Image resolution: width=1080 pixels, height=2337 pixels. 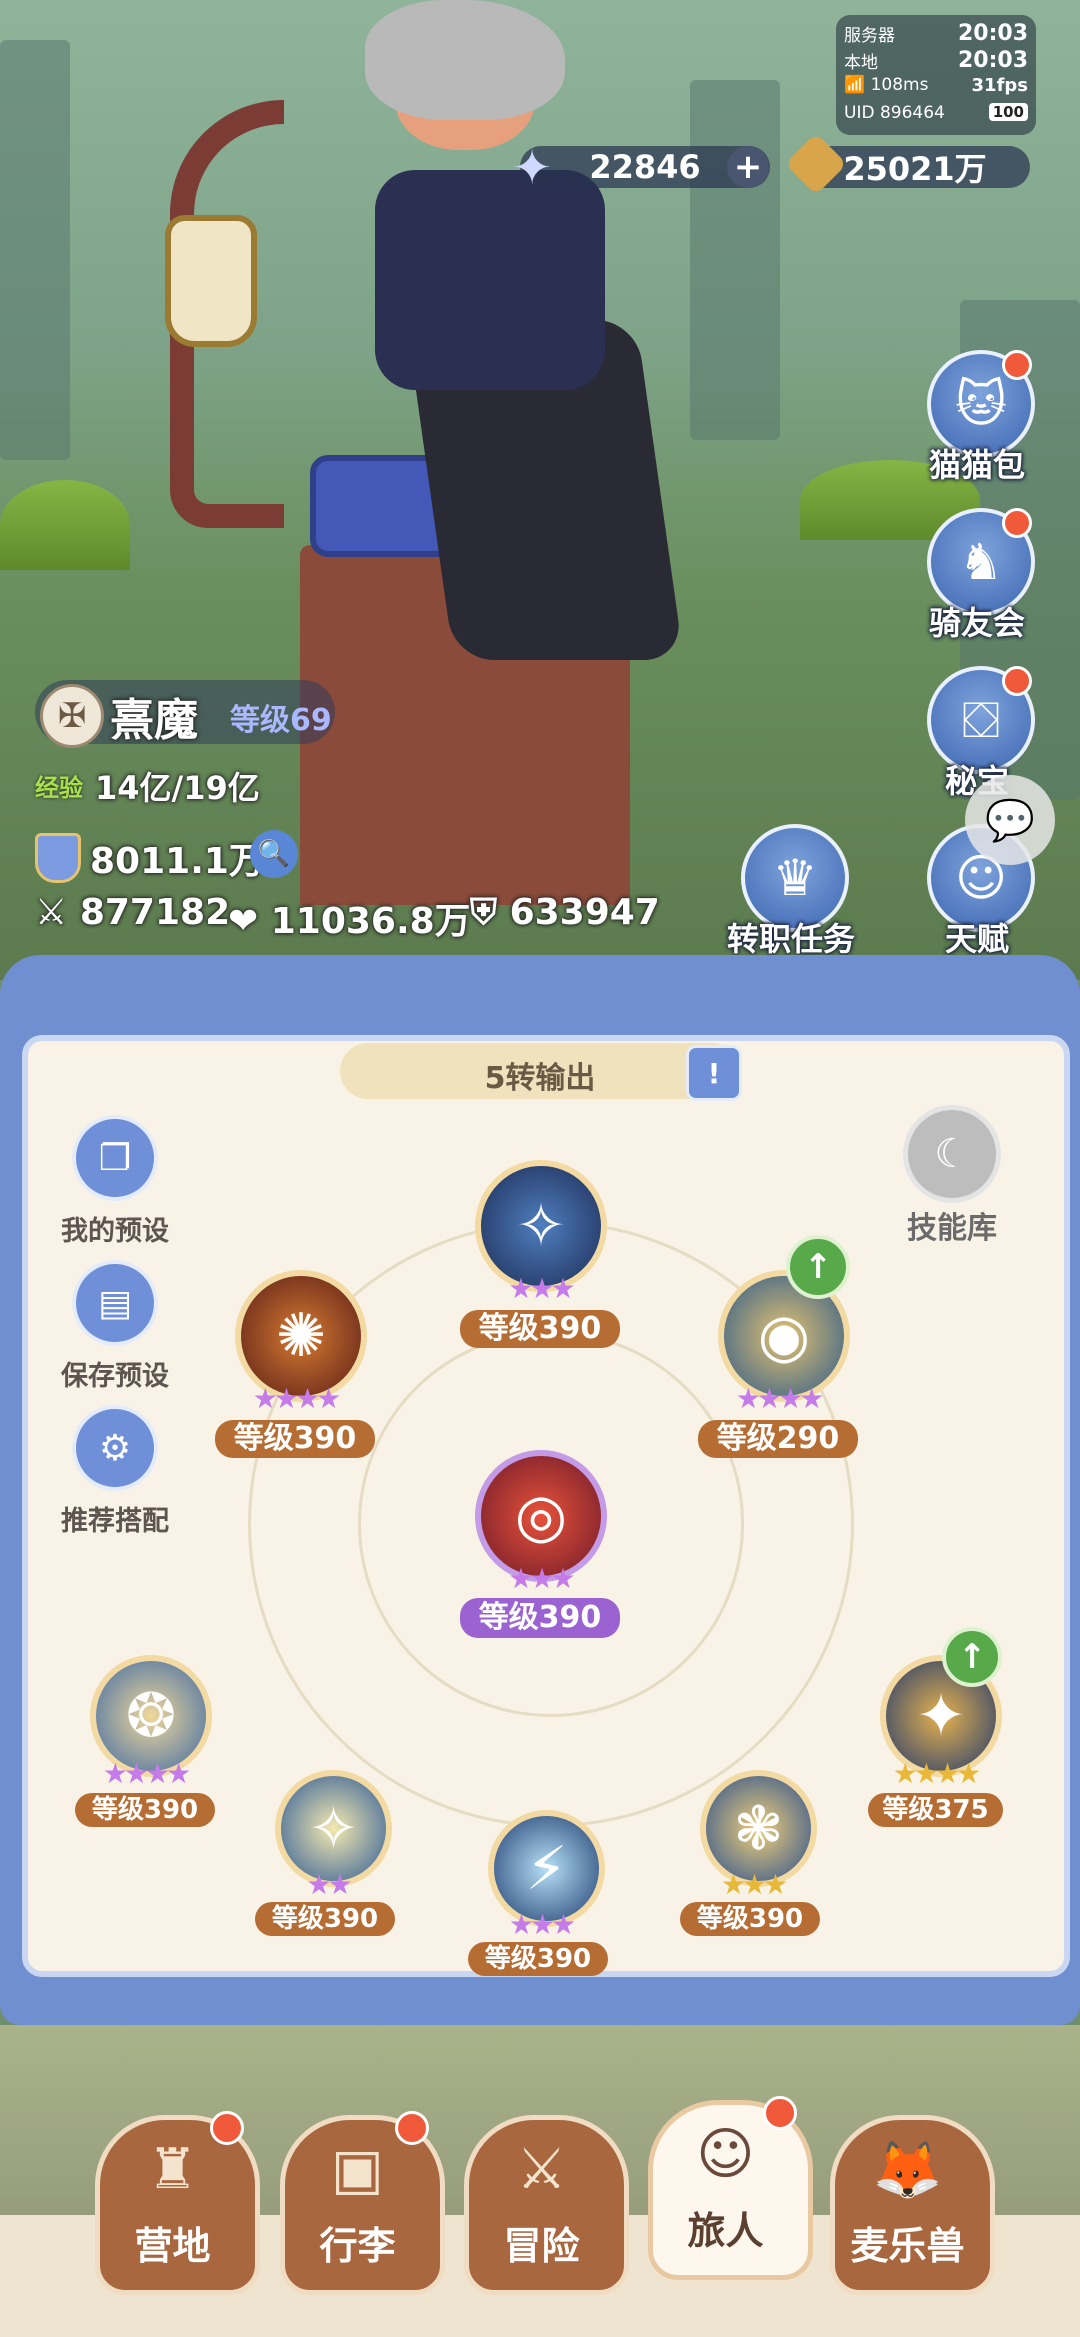 I want to click on power-shield-icon, so click(x=58, y=858).